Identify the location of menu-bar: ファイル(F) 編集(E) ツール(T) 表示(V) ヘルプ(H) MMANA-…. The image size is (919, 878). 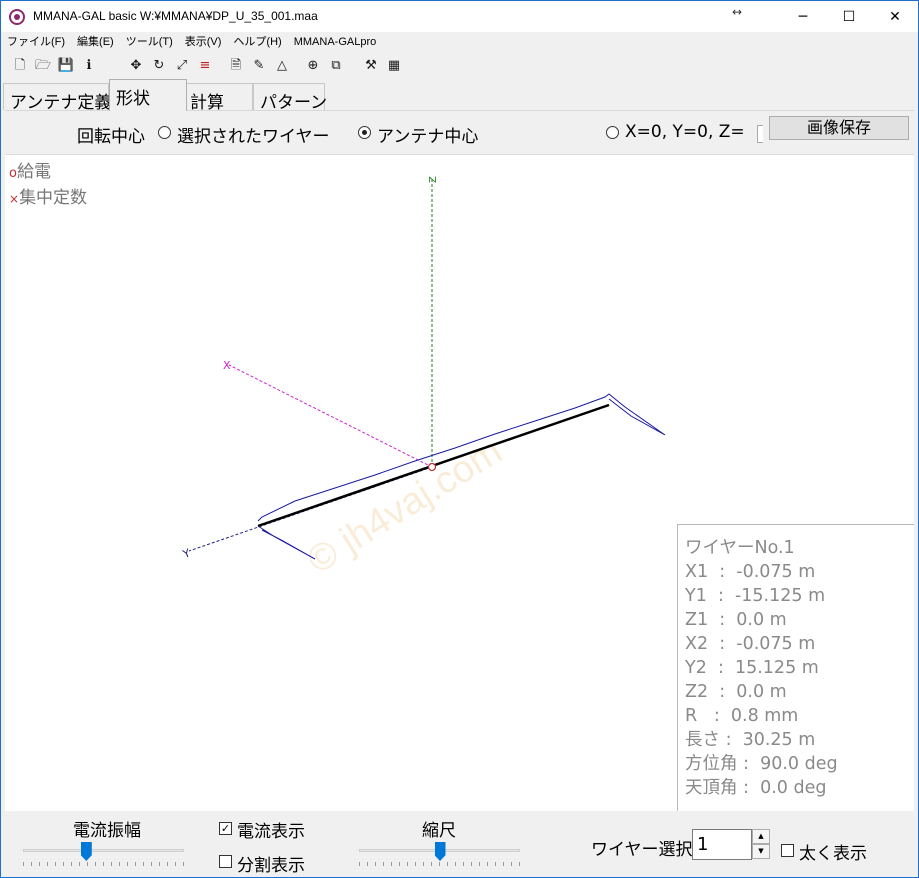
(459, 42).